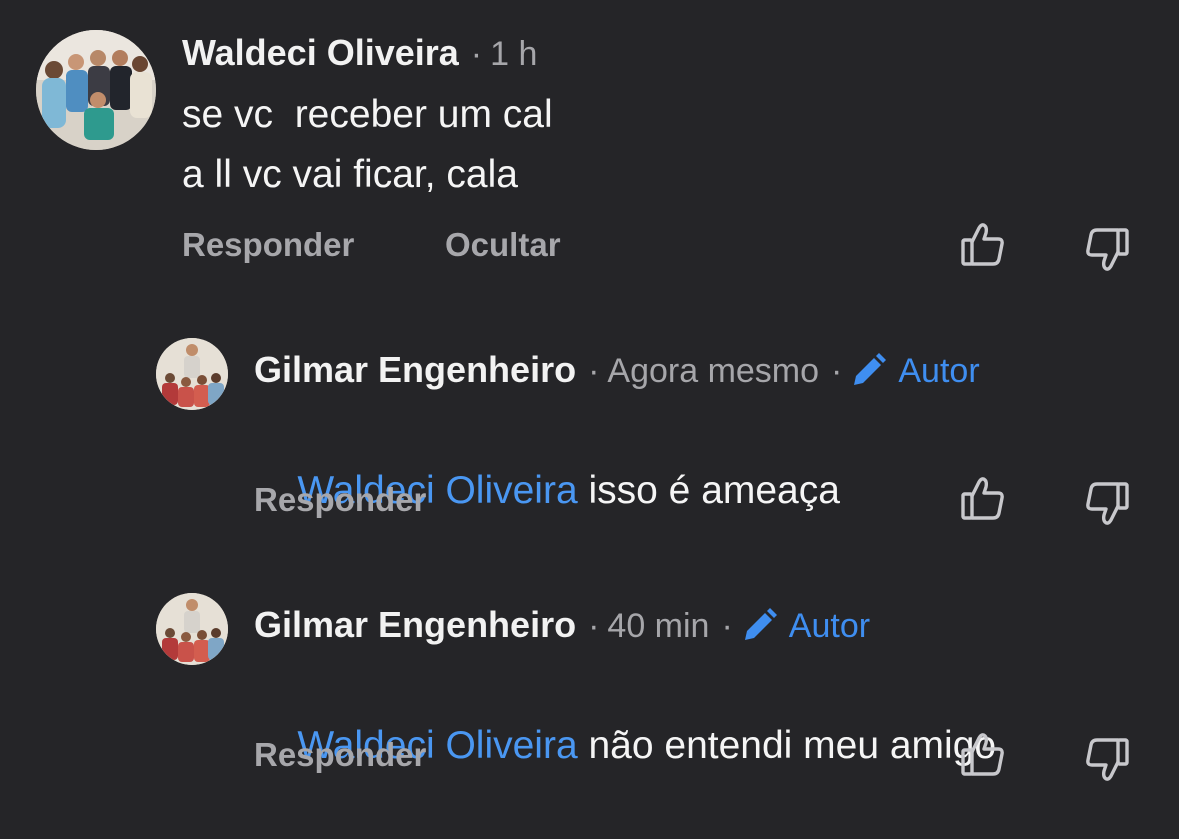 The image size is (1179, 839). What do you see at coordinates (708, 490) in the screenshot?
I see `comment-body: isso é ameaça` at bounding box center [708, 490].